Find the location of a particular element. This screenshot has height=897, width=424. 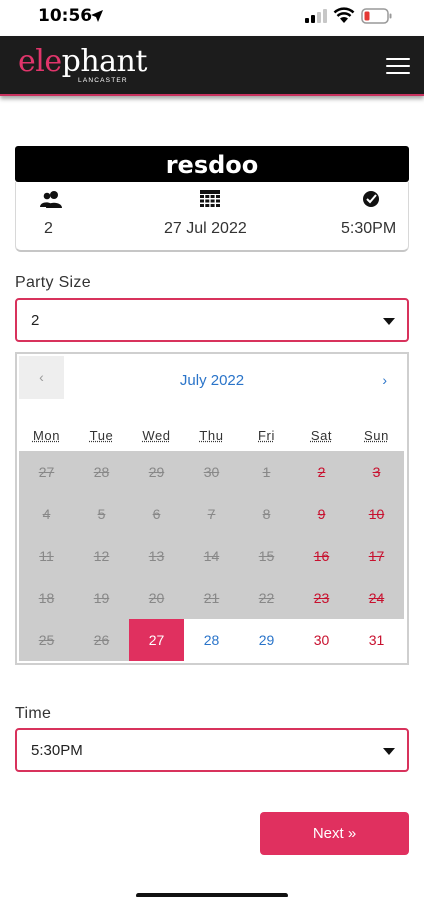

calendar-day-disabled: 14 is located at coordinates (211, 556).